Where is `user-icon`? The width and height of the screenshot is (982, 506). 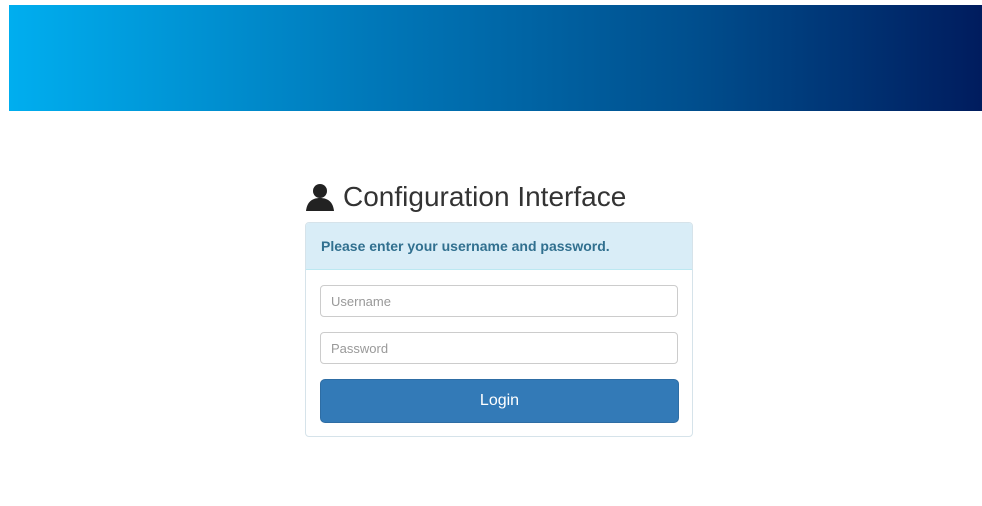 user-icon is located at coordinates (320, 197).